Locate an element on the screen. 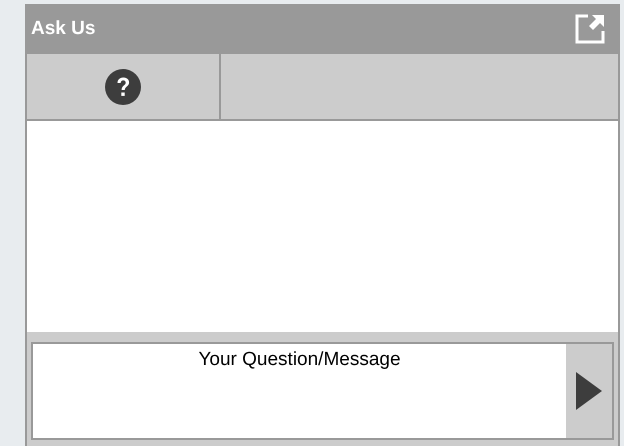 The height and width of the screenshot is (446, 624). window-title: Ask Us is located at coordinates (63, 28).